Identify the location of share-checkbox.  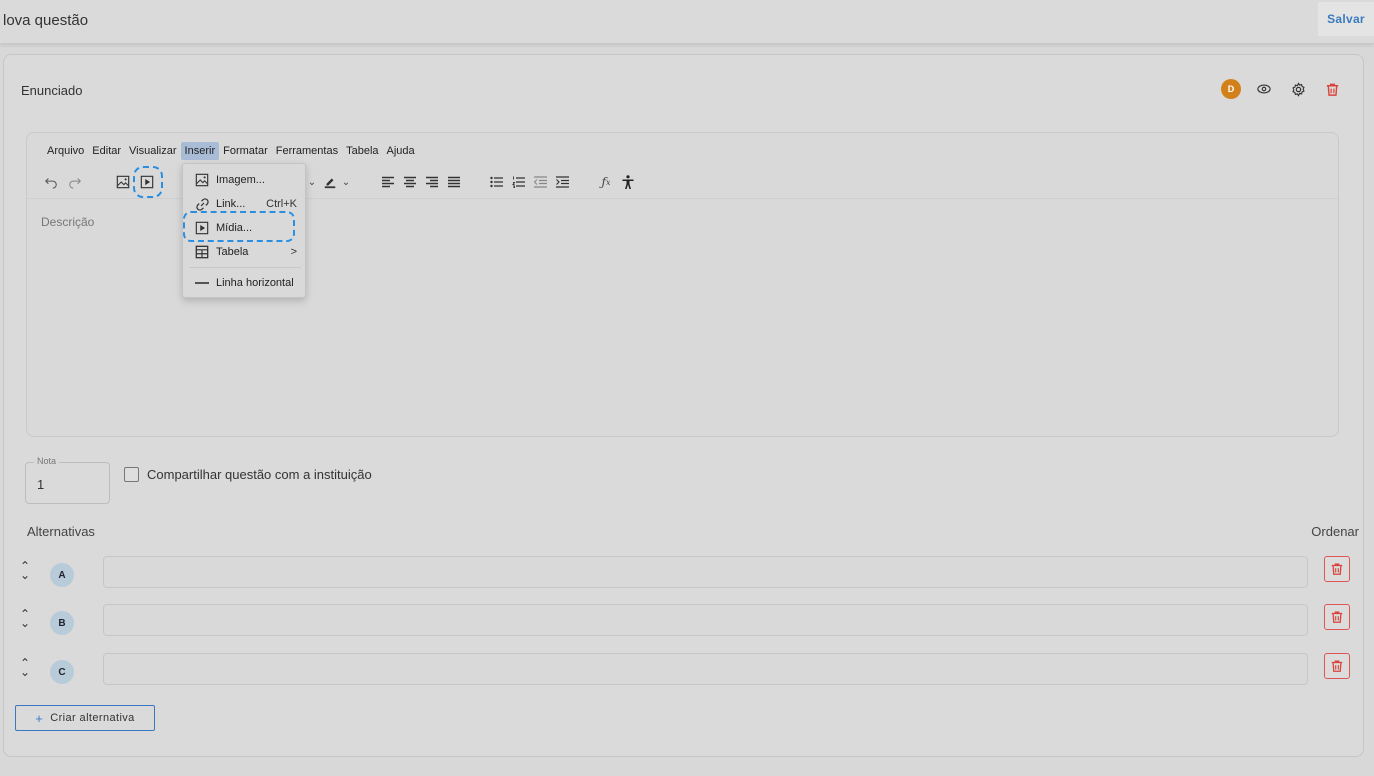
(131, 474).